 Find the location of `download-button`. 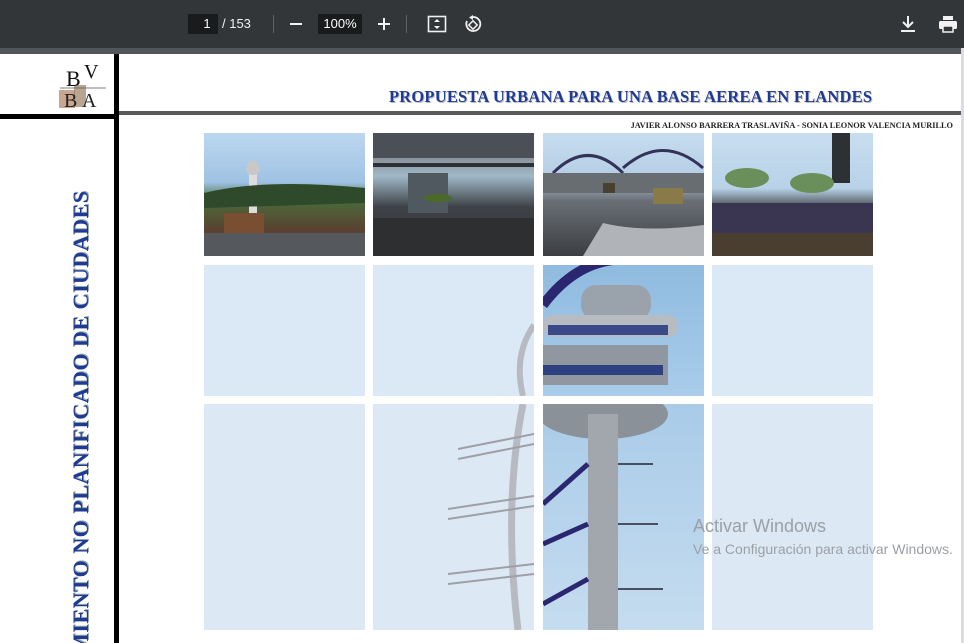

download-button is located at coordinates (908, 24).